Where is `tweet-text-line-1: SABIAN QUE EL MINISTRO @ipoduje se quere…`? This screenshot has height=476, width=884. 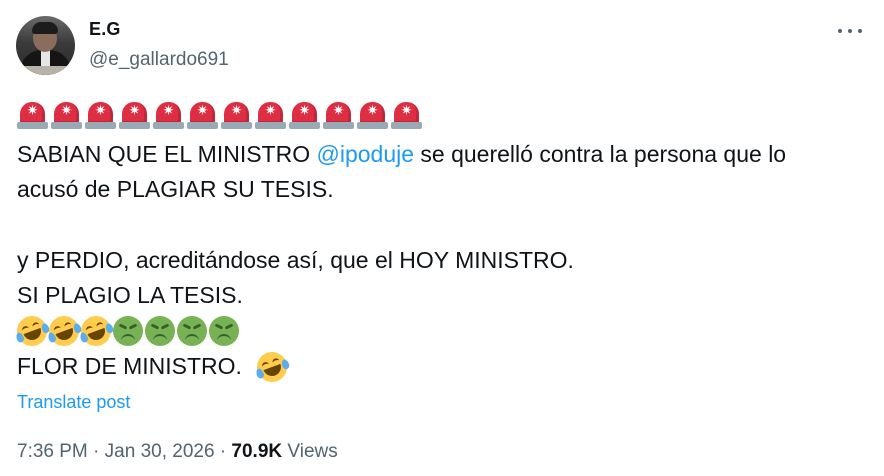
tweet-text-line-1: SABIAN QUE EL MINISTRO @ipoduje se quere… is located at coordinates (401, 154).